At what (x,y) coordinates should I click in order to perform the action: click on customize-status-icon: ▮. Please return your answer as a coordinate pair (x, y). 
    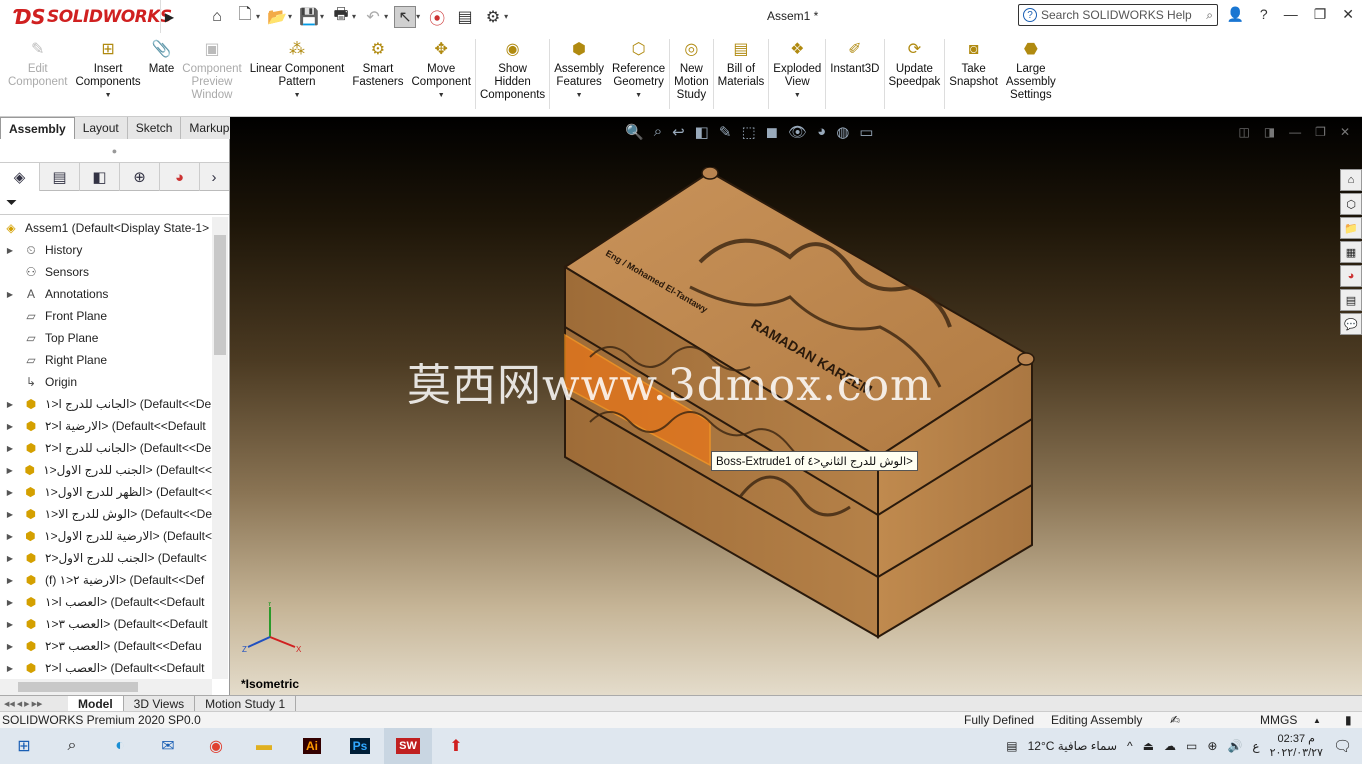
    Looking at the image, I should click on (1348, 720).